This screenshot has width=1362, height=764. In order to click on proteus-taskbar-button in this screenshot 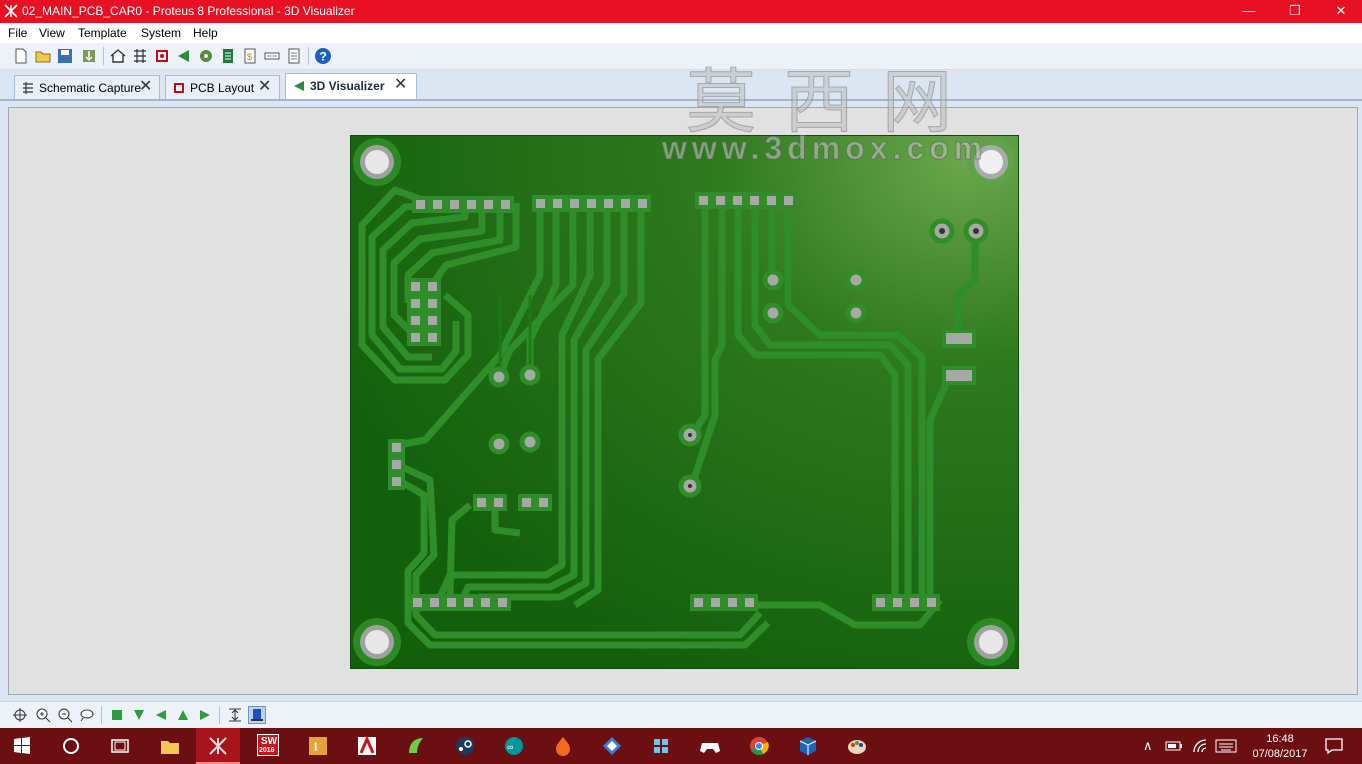, I will do `click(218, 746)`.